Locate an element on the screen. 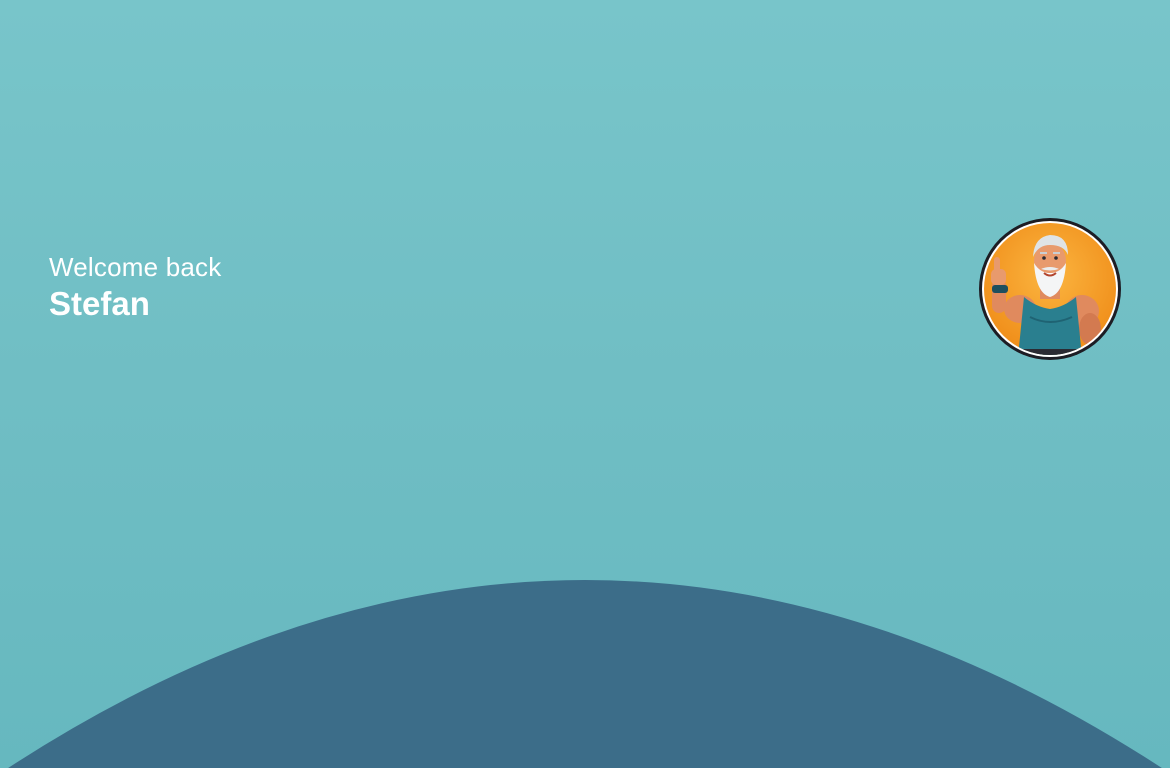 The image size is (1170, 768). welcome-text: Welcome back is located at coordinates (135, 267).